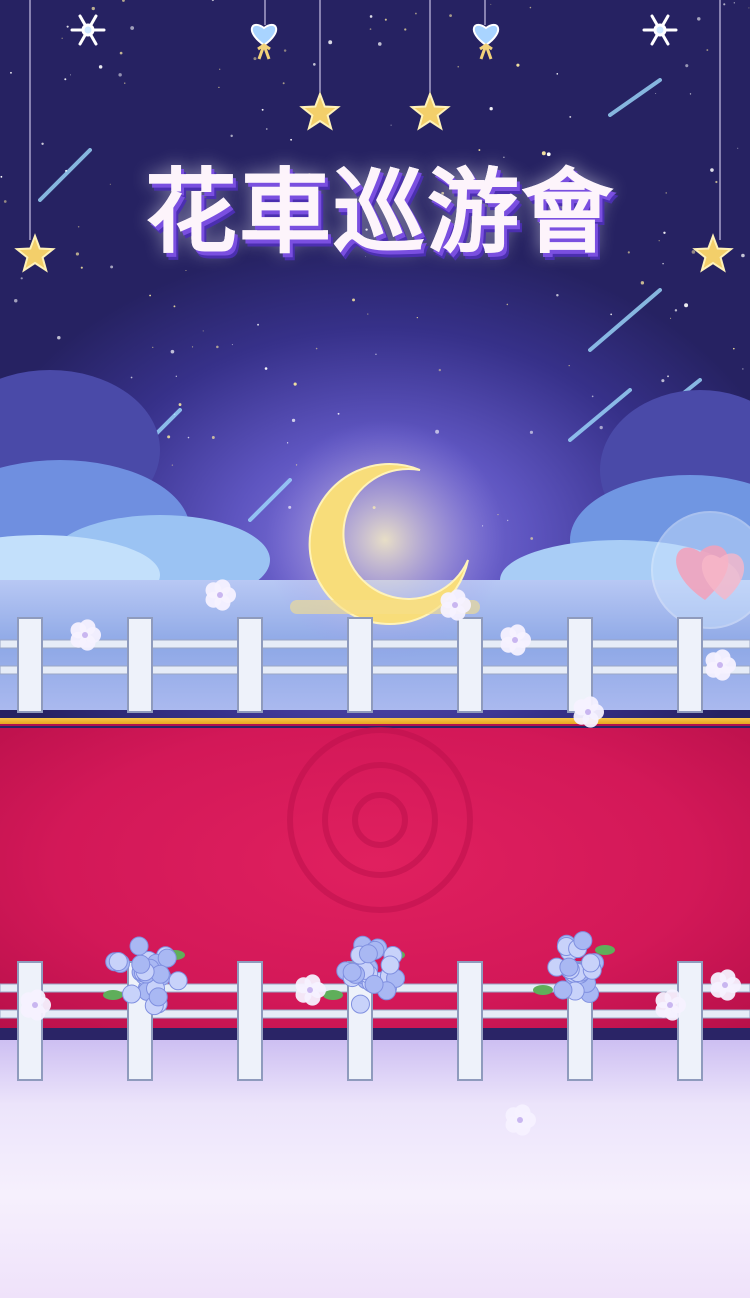 This screenshot has height=1298, width=750. I want to click on hydrangea-icon, so click(364, 974).